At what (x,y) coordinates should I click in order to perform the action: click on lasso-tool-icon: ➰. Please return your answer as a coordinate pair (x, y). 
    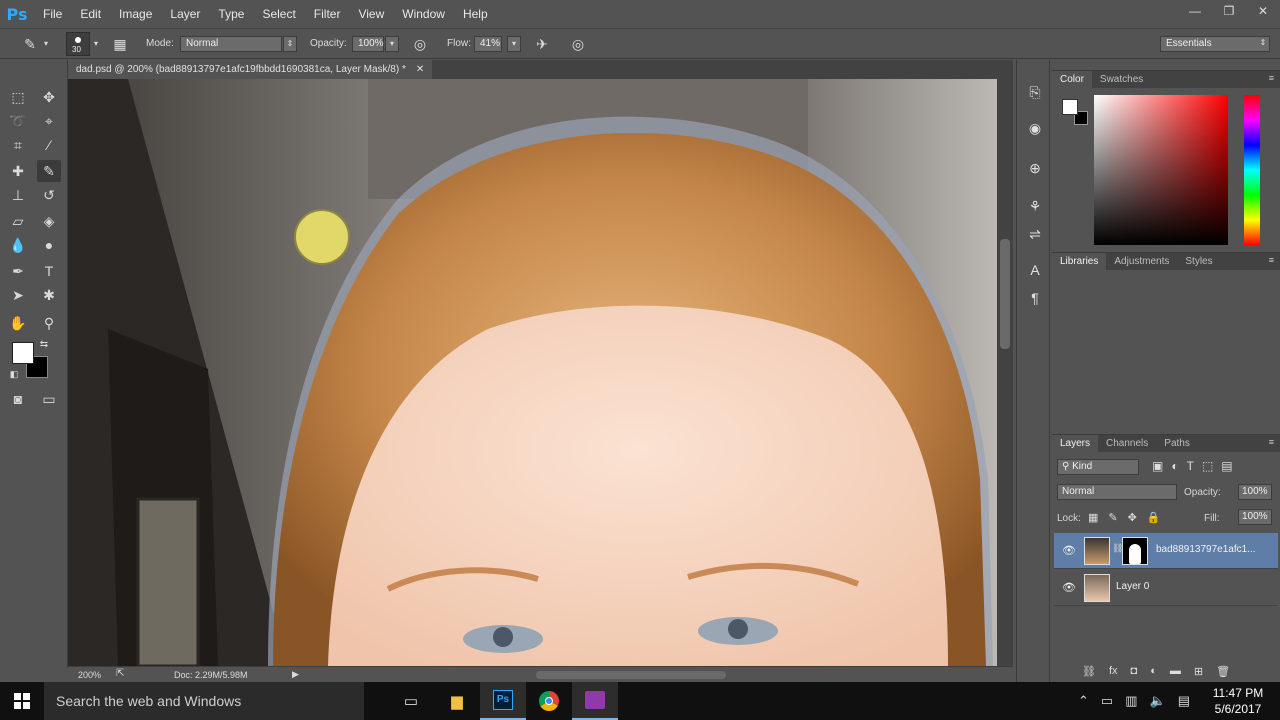
    Looking at the image, I should click on (18, 121).